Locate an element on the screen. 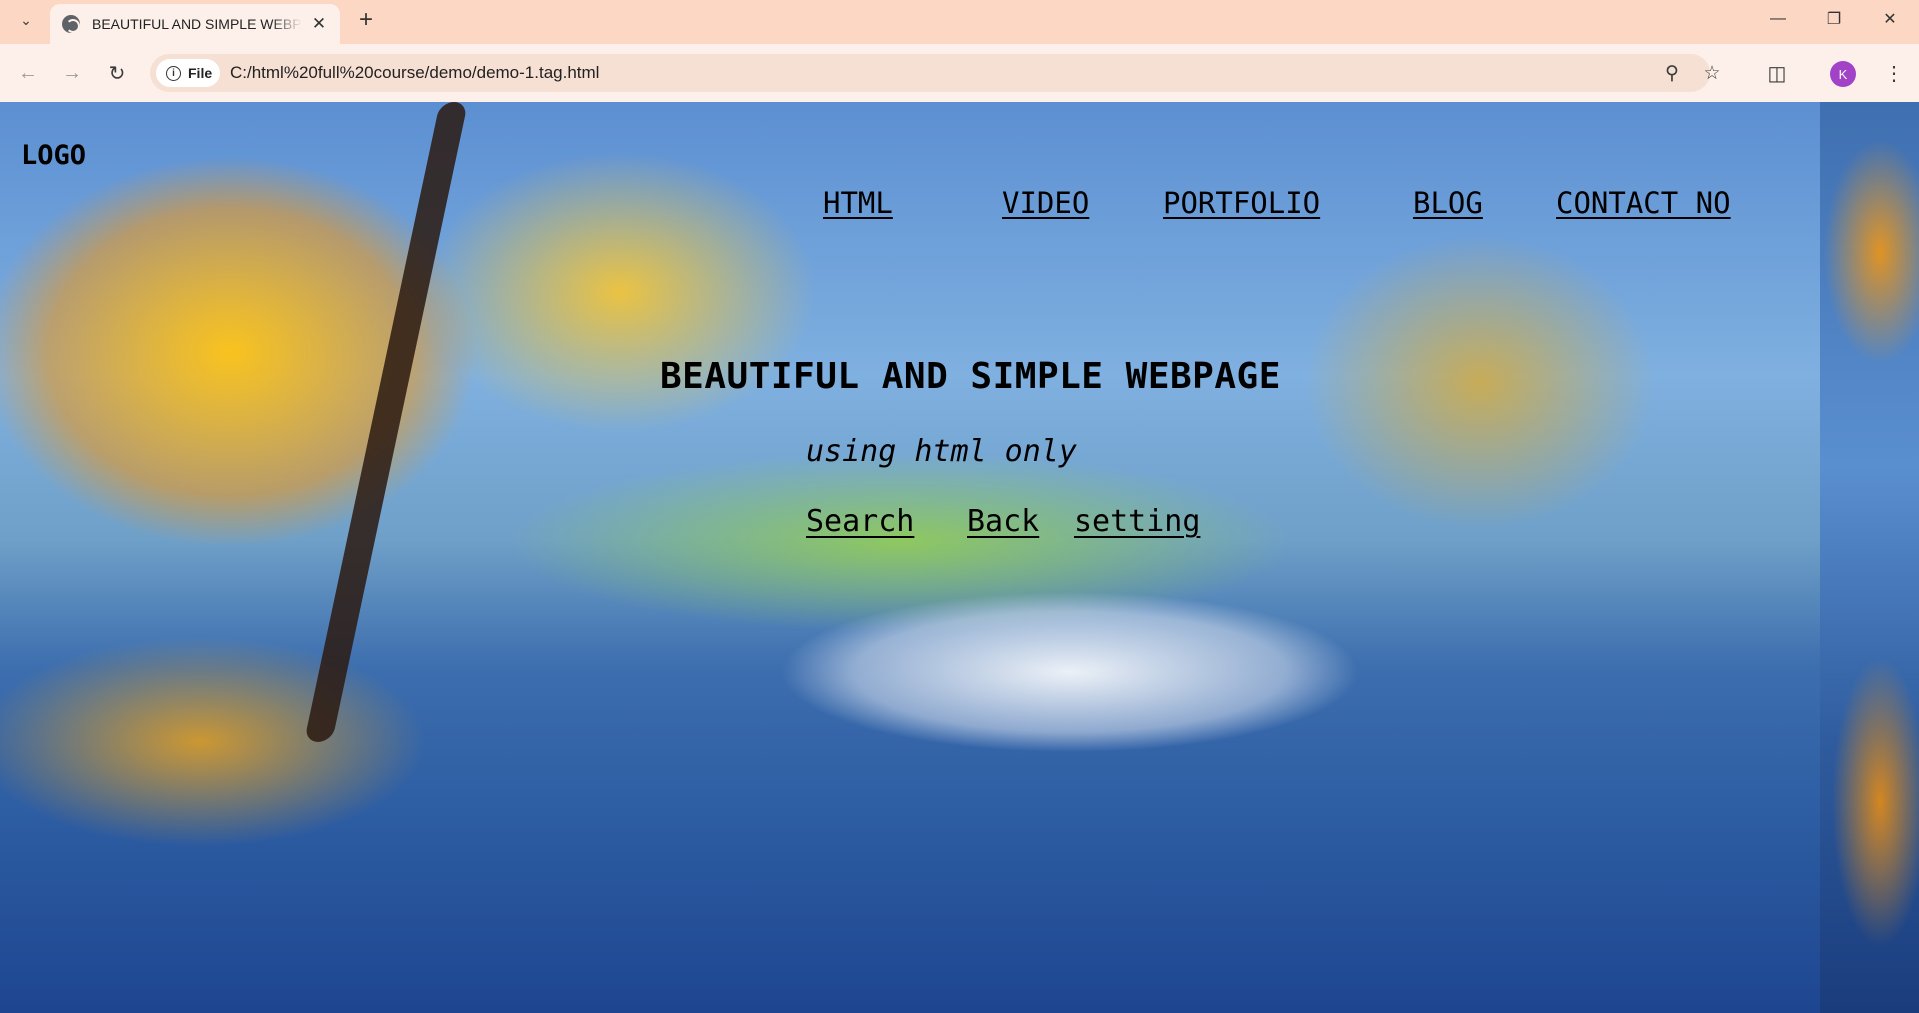 This screenshot has height=1013, width=1919. zoom-icon: ⚲ is located at coordinates (1672, 73).